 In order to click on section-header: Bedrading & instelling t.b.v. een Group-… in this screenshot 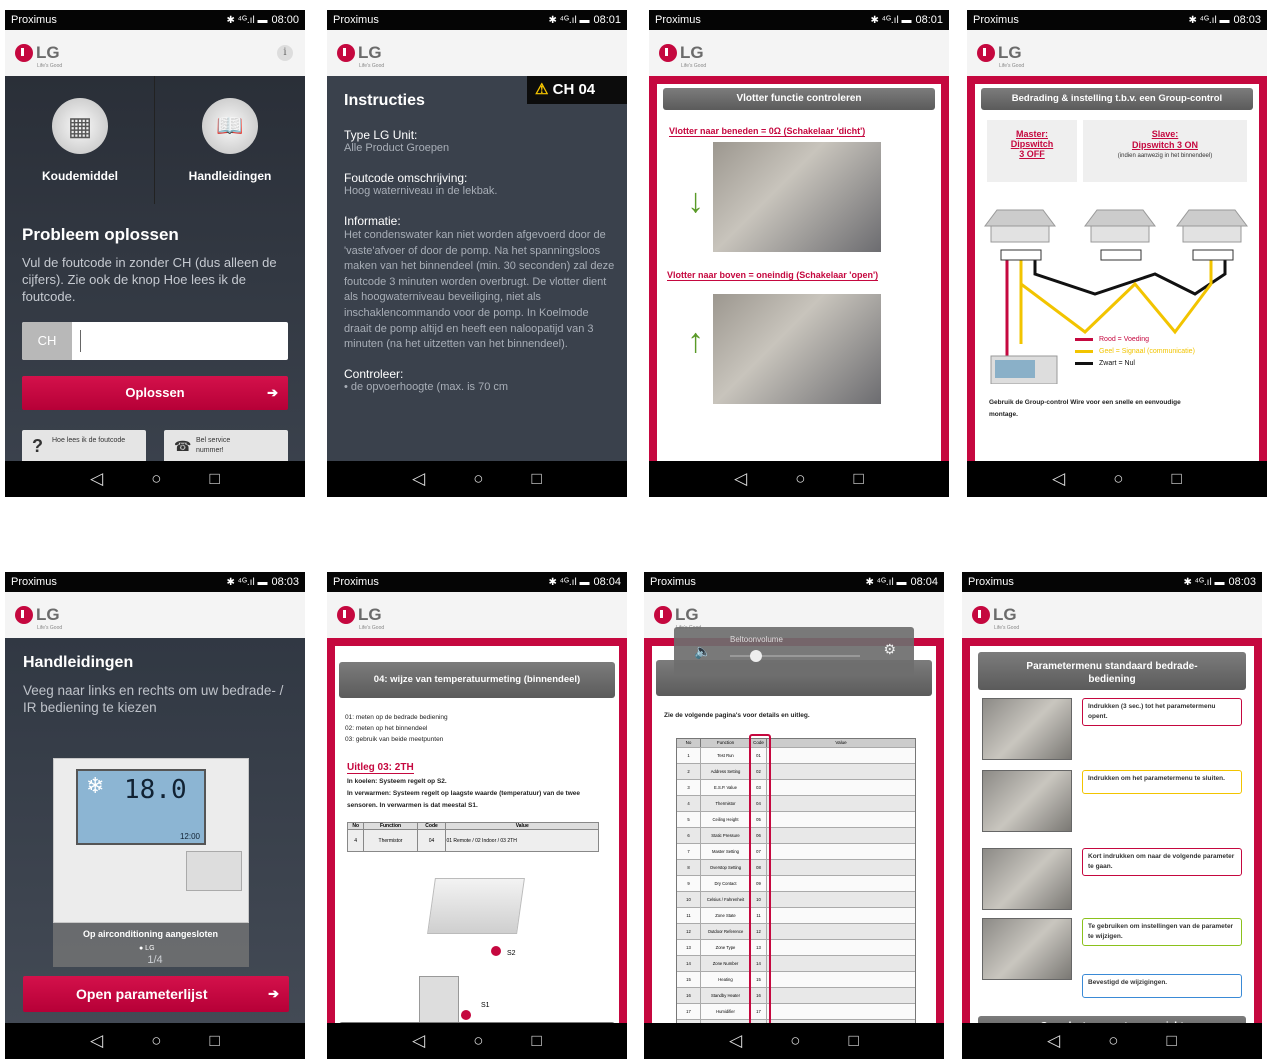, I will do `click(1117, 99)`.